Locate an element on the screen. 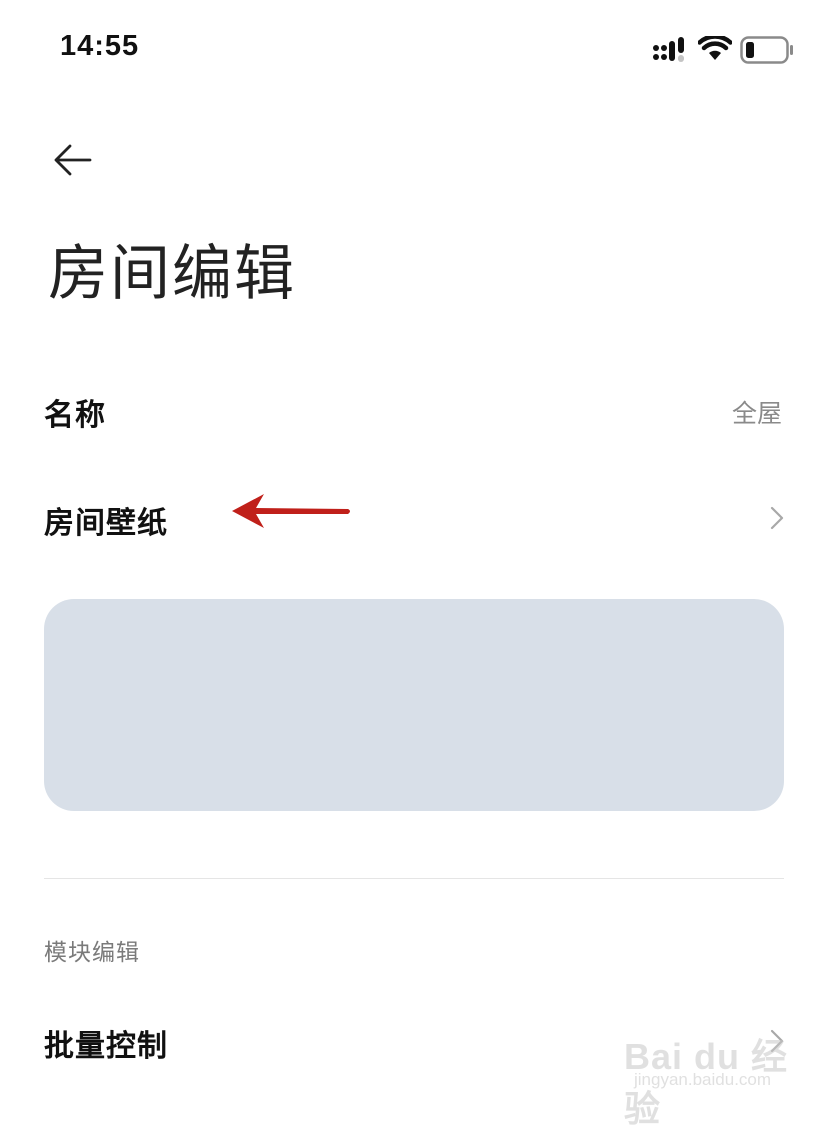 This screenshot has height=1132, width=821. back-button is located at coordinates (75, 163).